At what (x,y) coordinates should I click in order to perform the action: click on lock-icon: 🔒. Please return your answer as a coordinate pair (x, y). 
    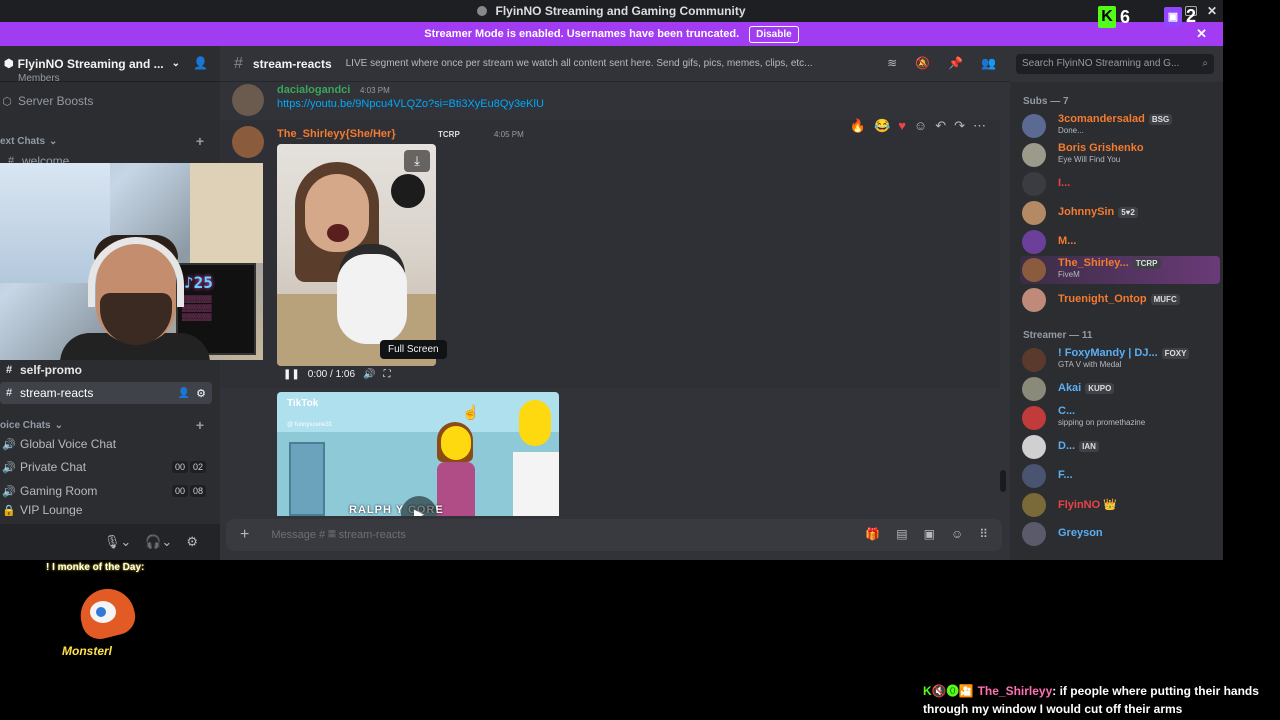
    Looking at the image, I should click on (9, 510).